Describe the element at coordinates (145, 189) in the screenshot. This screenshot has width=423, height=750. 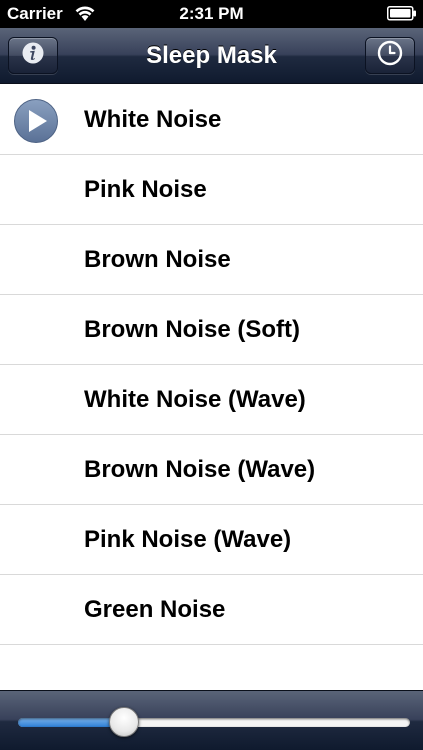
I see `list-item-label: Pink Noise` at that location.